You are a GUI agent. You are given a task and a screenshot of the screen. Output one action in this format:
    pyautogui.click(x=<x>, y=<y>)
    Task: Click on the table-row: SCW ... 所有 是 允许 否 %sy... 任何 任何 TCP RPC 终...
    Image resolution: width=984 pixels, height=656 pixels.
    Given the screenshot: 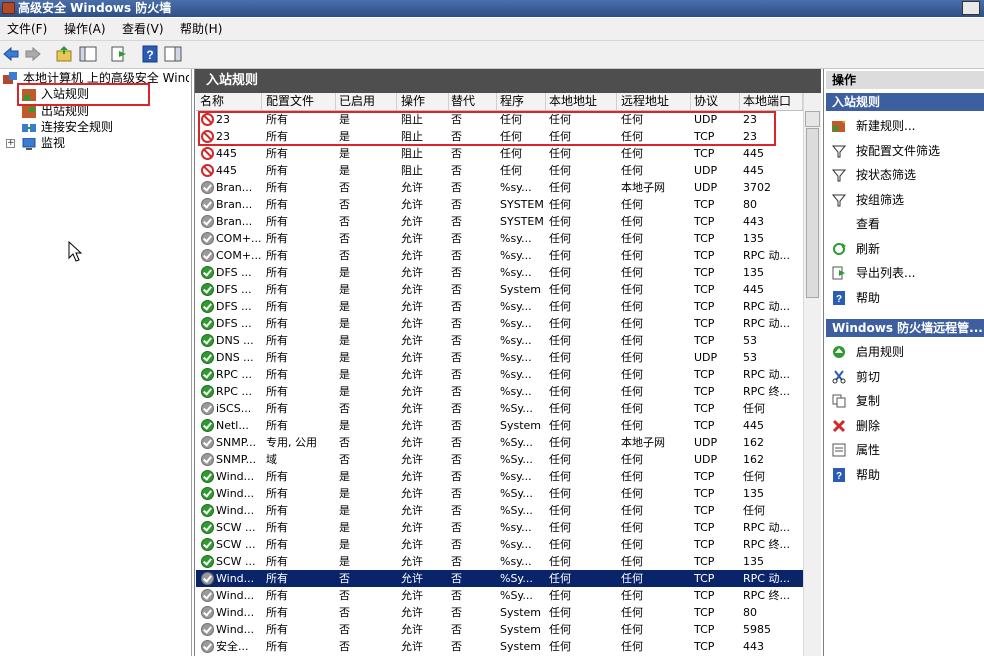 What is the action you would take?
    pyautogui.click(x=499, y=544)
    